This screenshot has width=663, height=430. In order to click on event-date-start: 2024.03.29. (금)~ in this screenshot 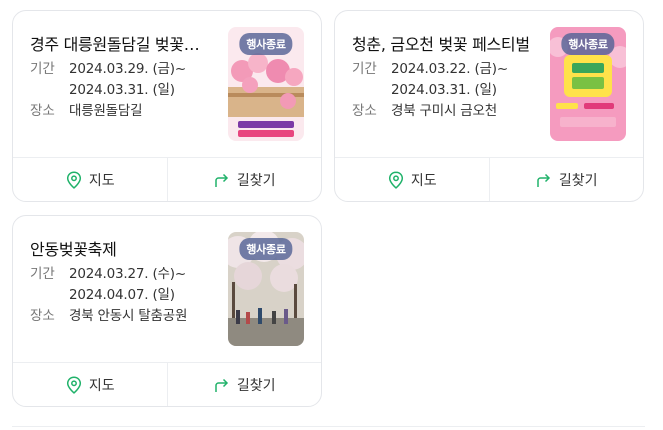, I will do `click(127, 69)`.